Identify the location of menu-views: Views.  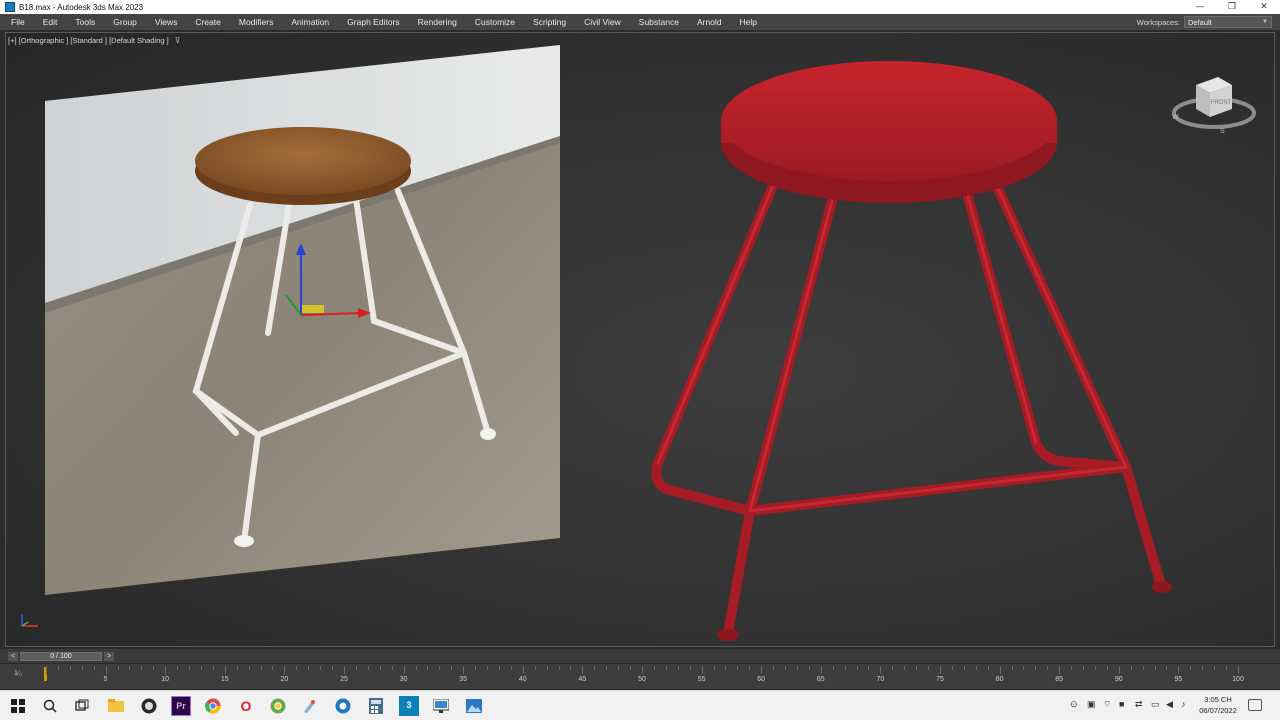
(164, 22).